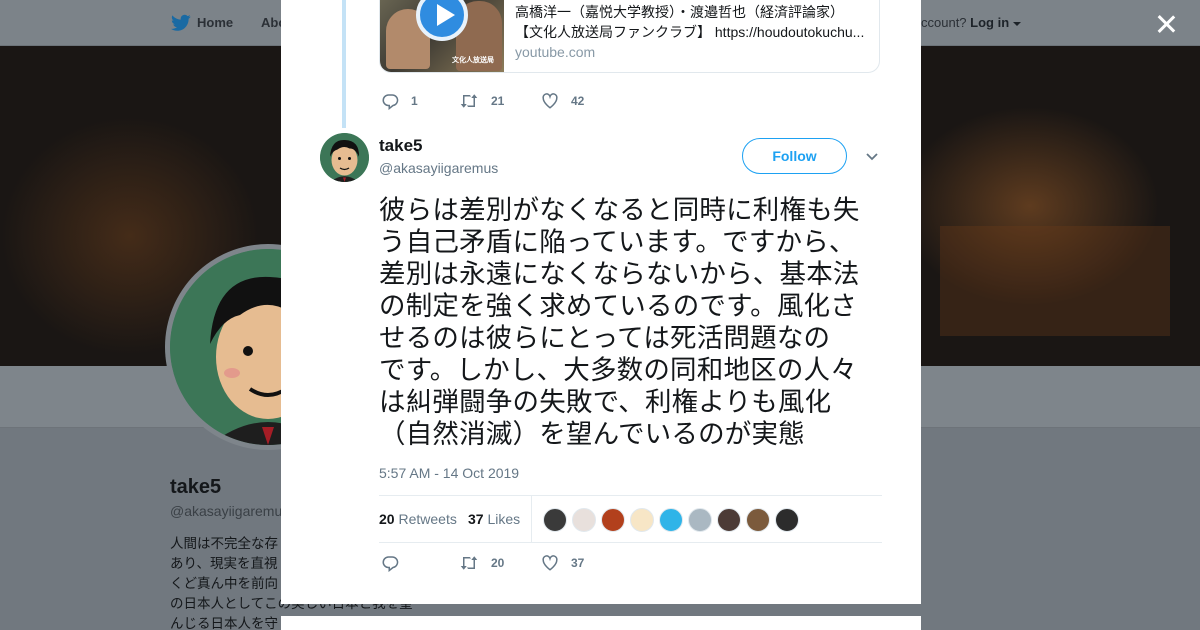 This screenshot has height=630, width=1200. What do you see at coordinates (619, 210) in the screenshot?
I see `tweet-text-line: 彼らは差別がなくなると同時に利権も失` at bounding box center [619, 210].